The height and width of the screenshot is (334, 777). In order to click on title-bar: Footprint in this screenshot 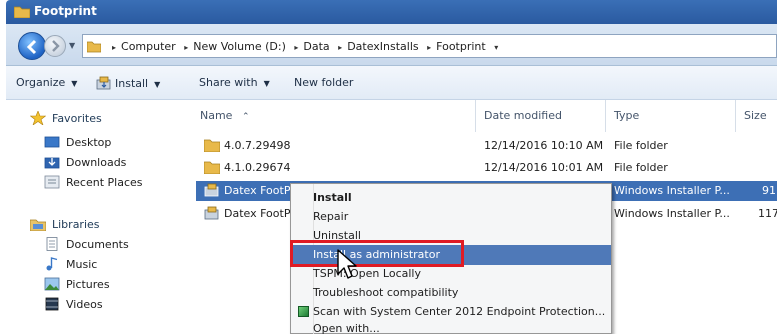, I will do `click(391, 12)`.